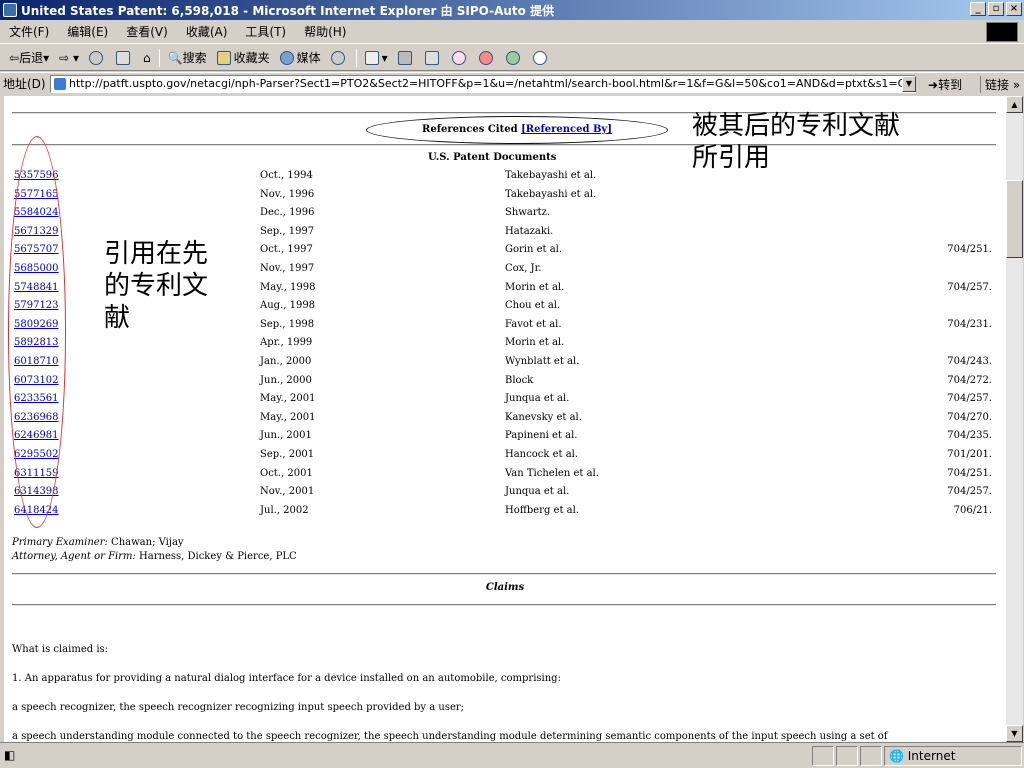  I want to click on menu-file: 文件(F), so click(29, 31).